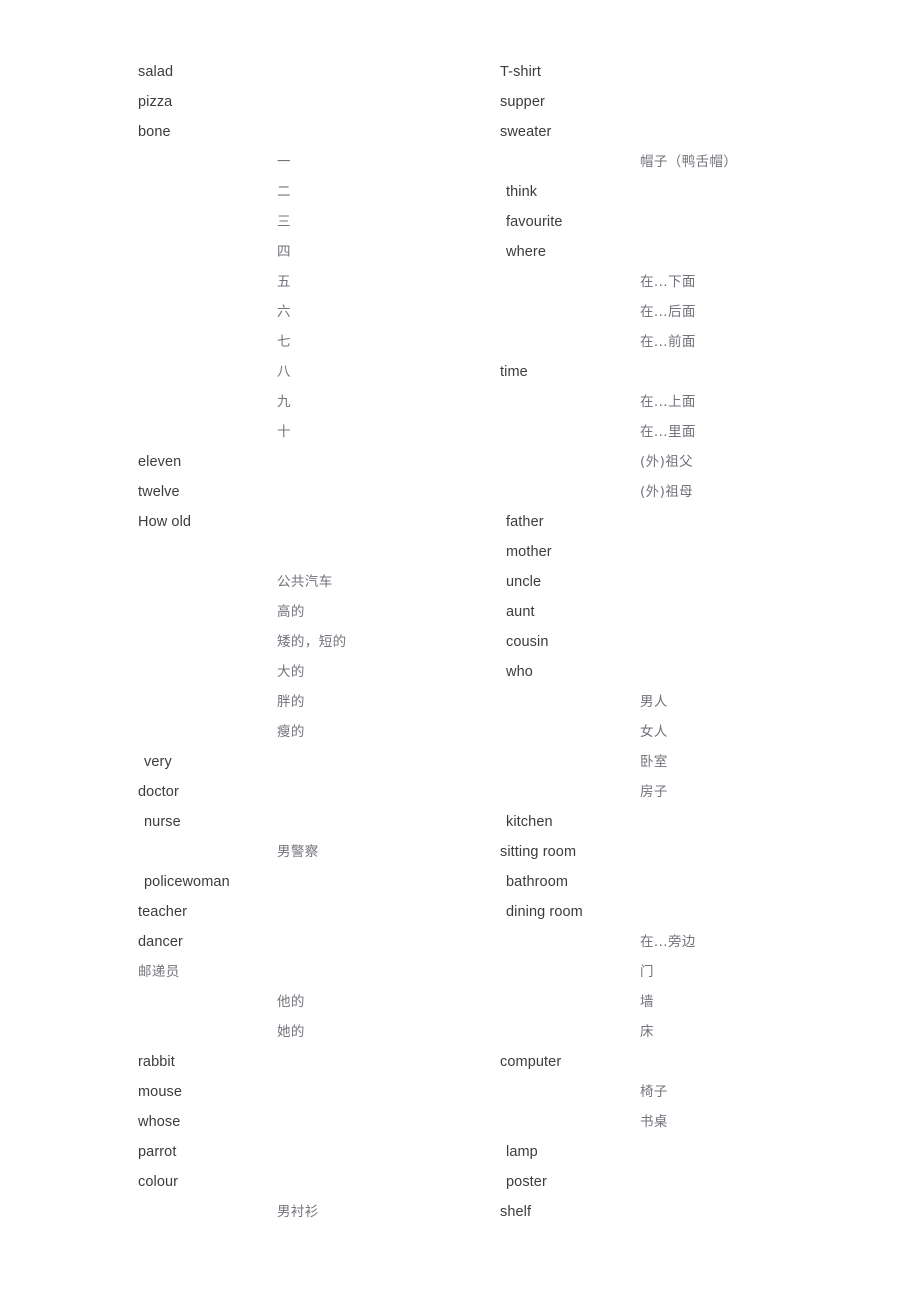 The height and width of the screenshot is (1302, 920). I want to click on word-cell: time, so click(514, 372).